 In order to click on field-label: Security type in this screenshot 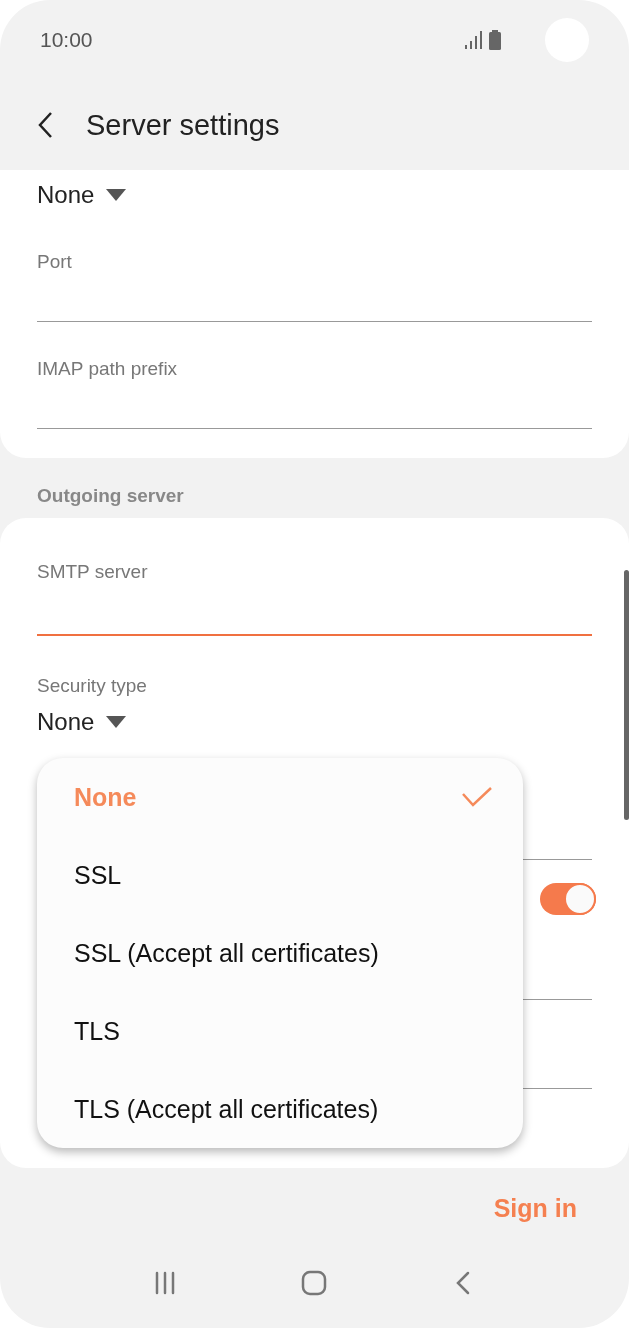, I will do `click(92, 686)`.